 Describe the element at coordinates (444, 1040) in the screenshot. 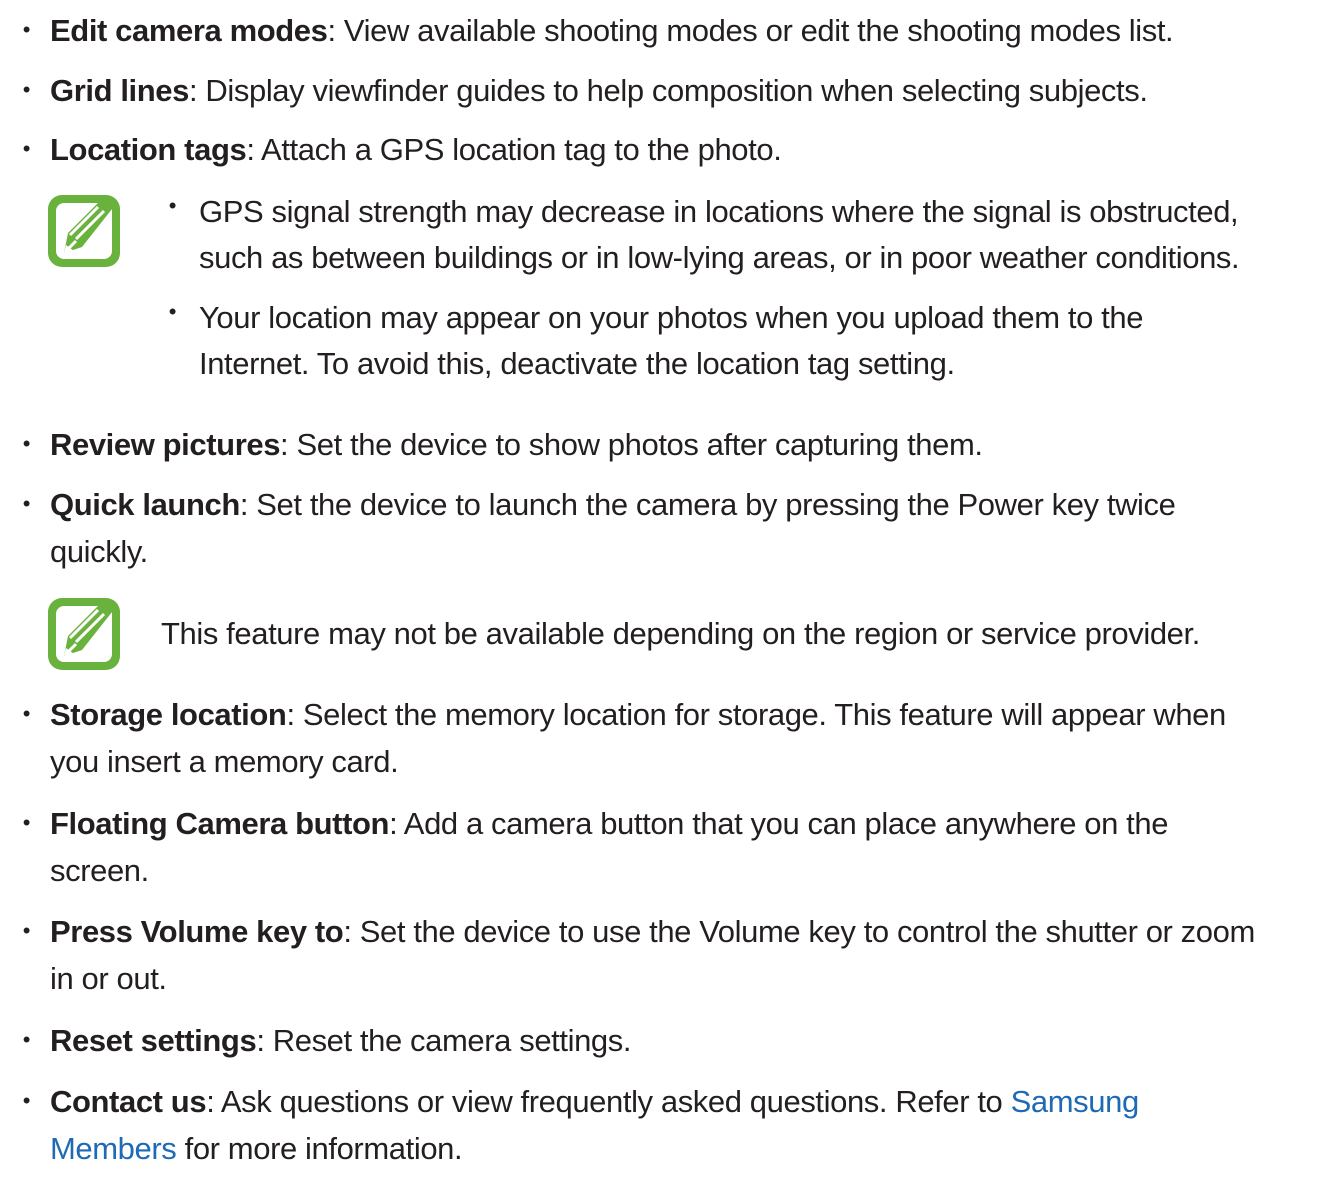

I see `item-description: : Reset the camera settings.` at that location.